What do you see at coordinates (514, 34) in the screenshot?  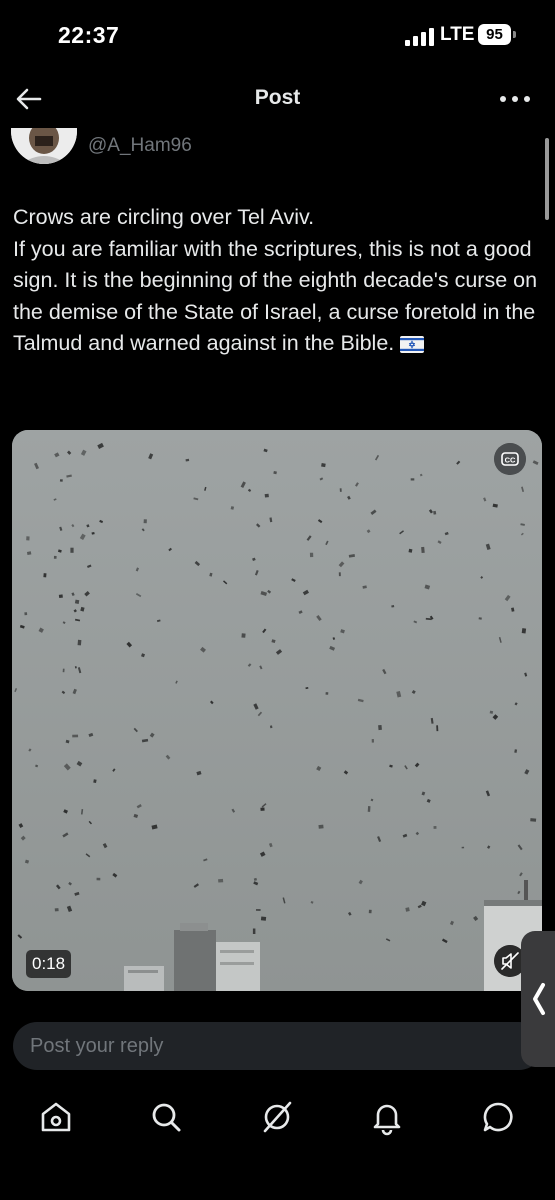 I see `battery-tip` at bounding box center [514, 34].